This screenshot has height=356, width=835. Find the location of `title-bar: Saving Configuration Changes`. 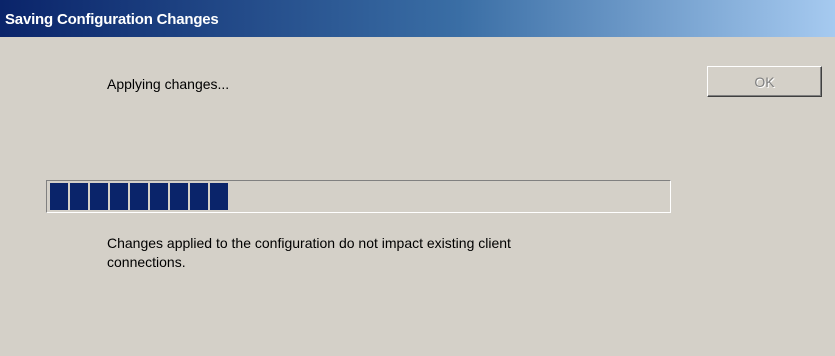

title-bar: Saving Configuration Changes is located at coordinates (417, 18).